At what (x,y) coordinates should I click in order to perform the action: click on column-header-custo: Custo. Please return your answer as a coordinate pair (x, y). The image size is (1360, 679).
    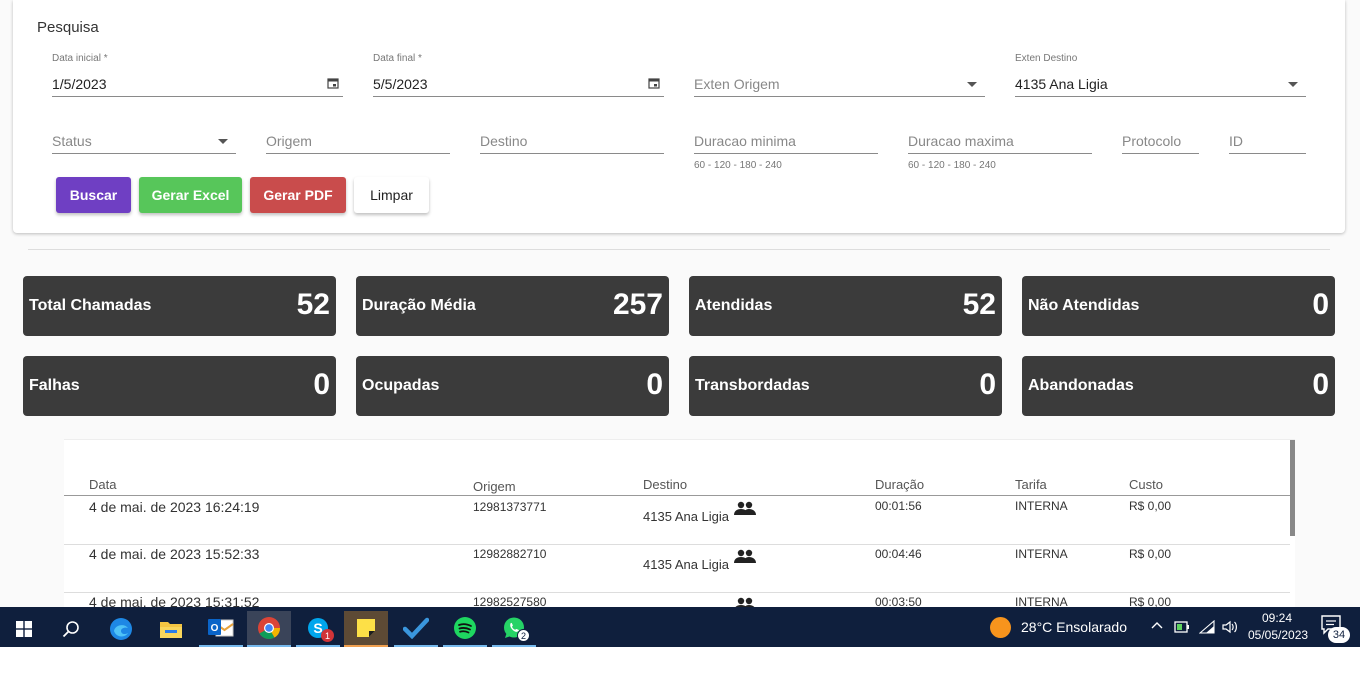
    Looking at the image, I should click on (1146, 484).